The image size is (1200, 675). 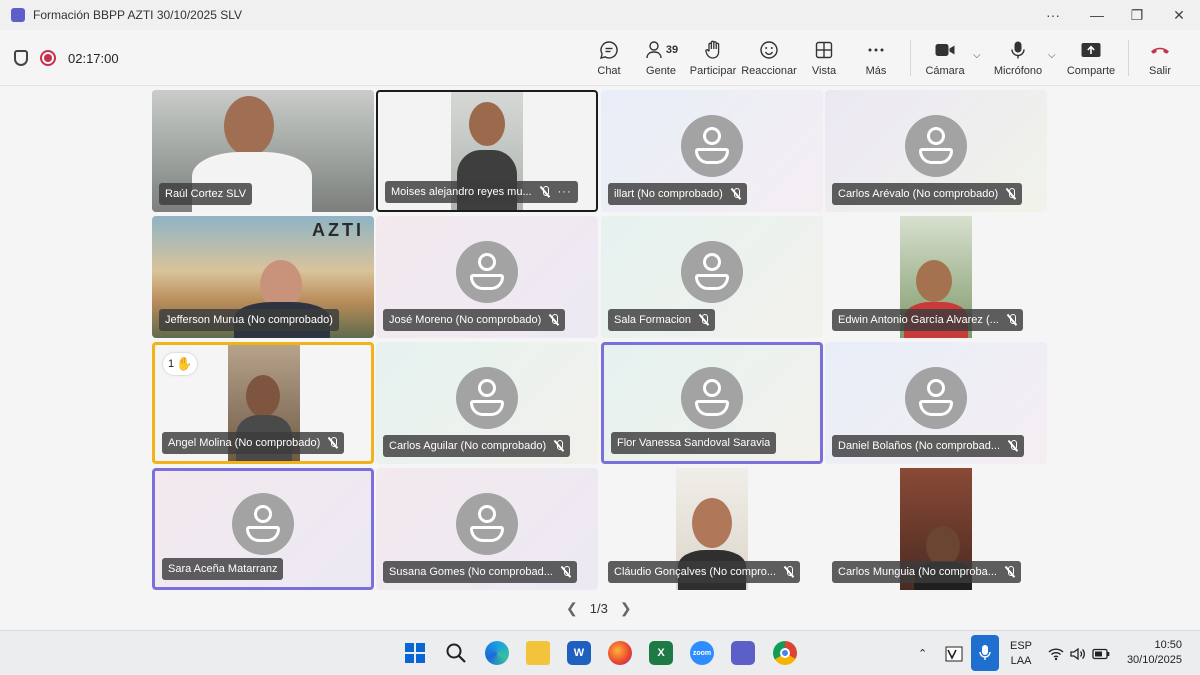 What do you see at coordinates (1091, 60) in the screenshot?
I see `share-button: Comparte` at bounding box center [1091, 60].